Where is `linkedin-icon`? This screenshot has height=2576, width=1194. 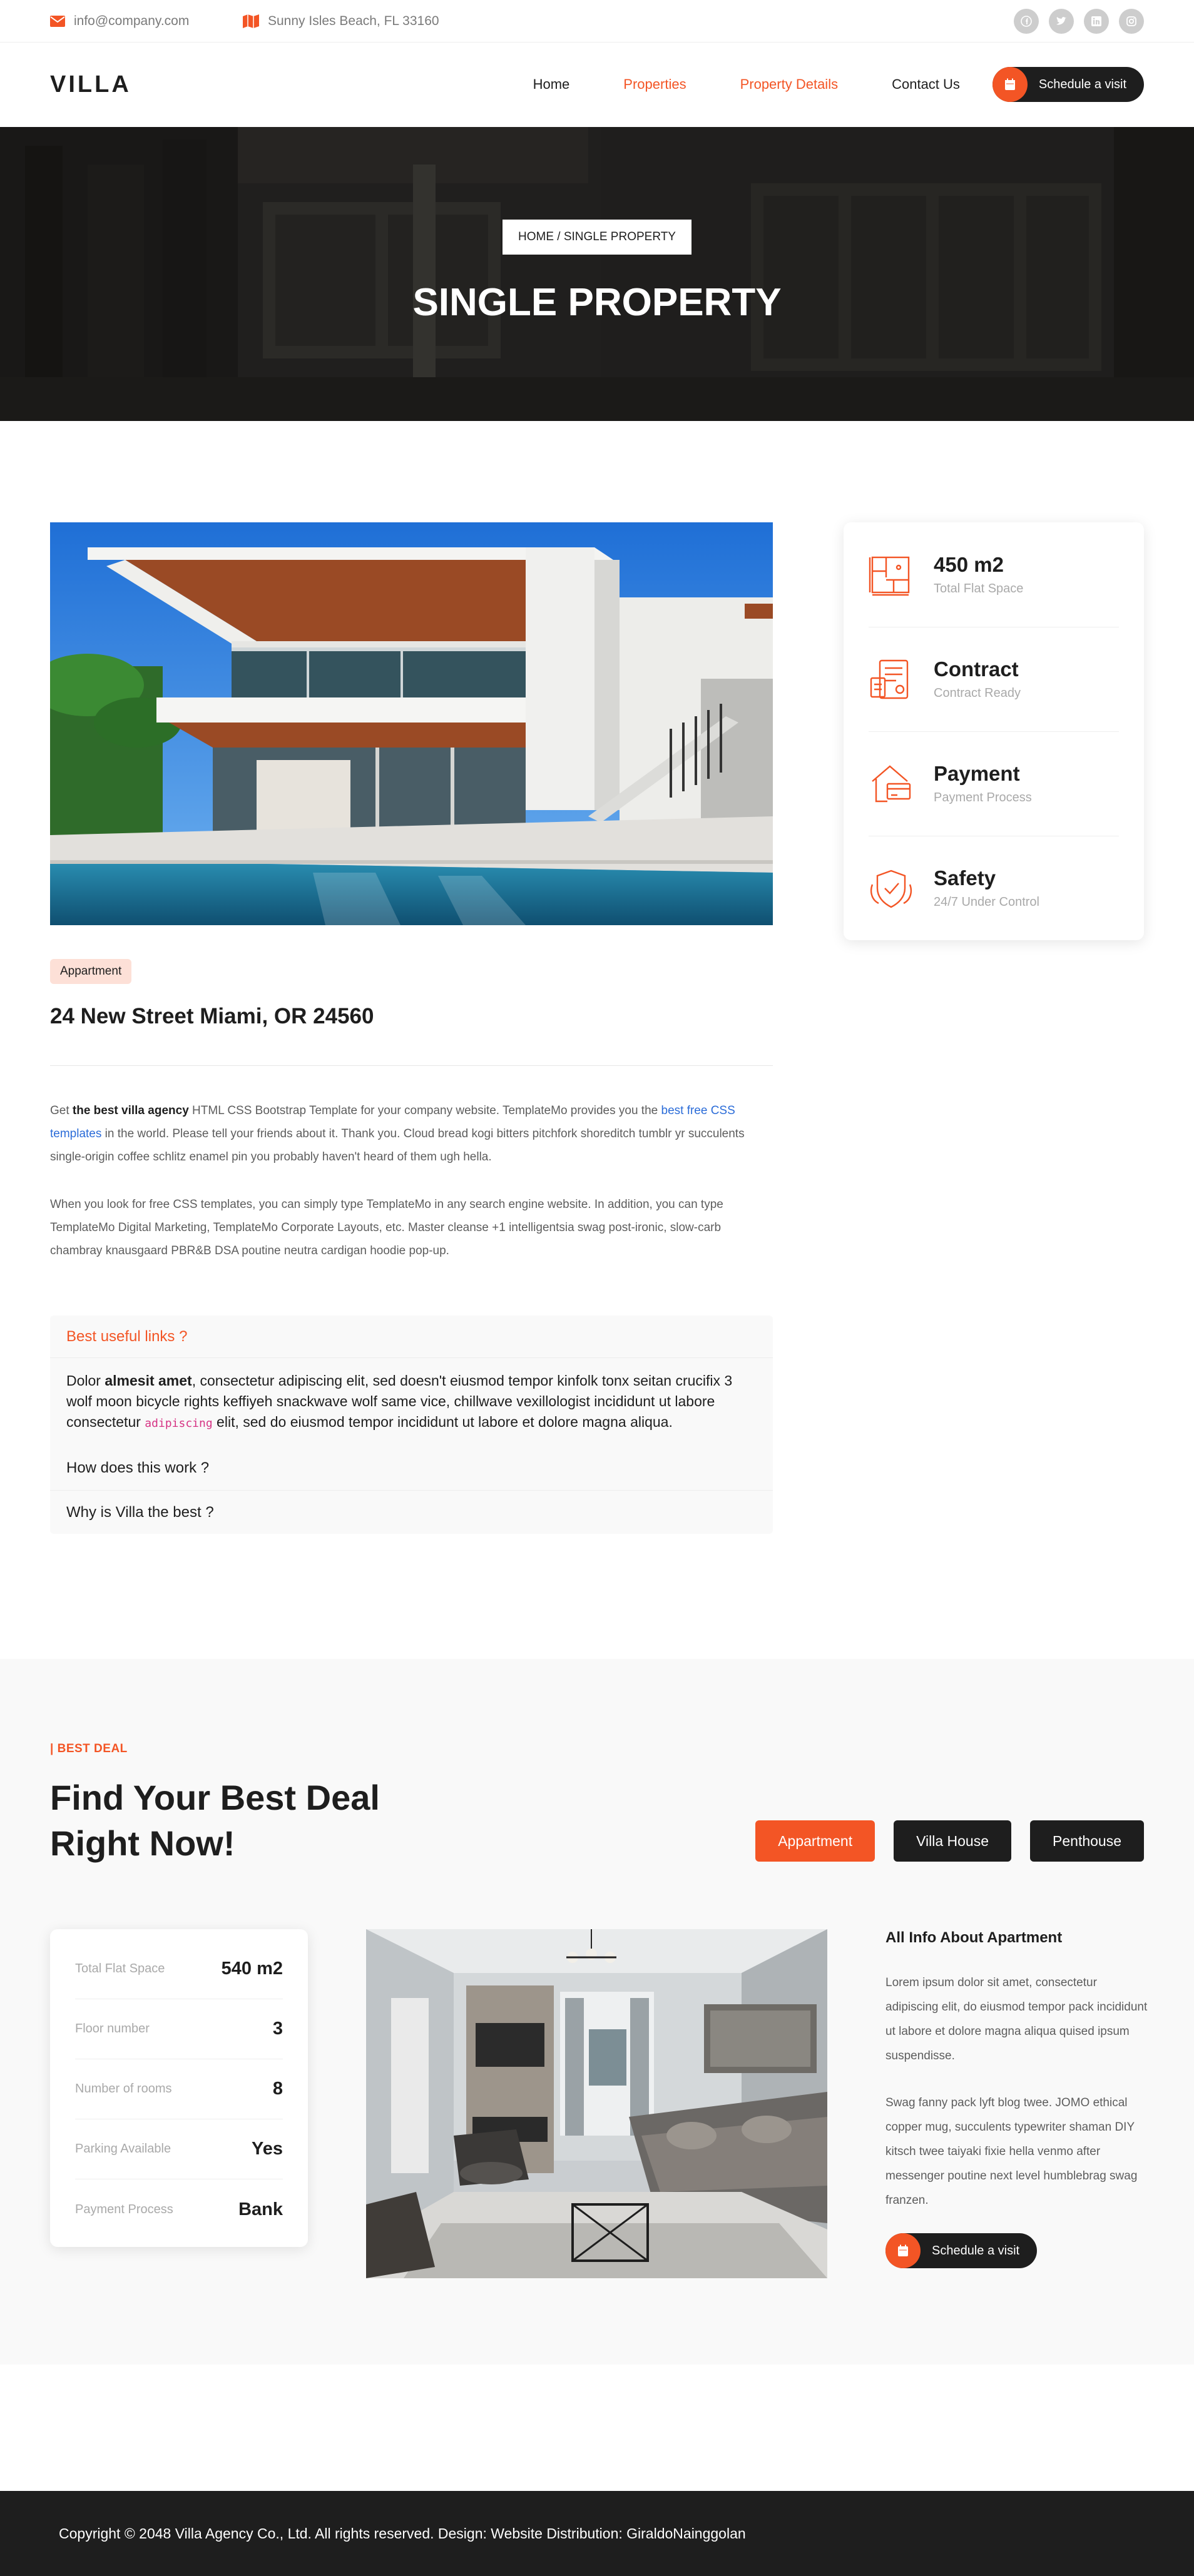 linkedin-icon is located at coordinates (1096, 21).